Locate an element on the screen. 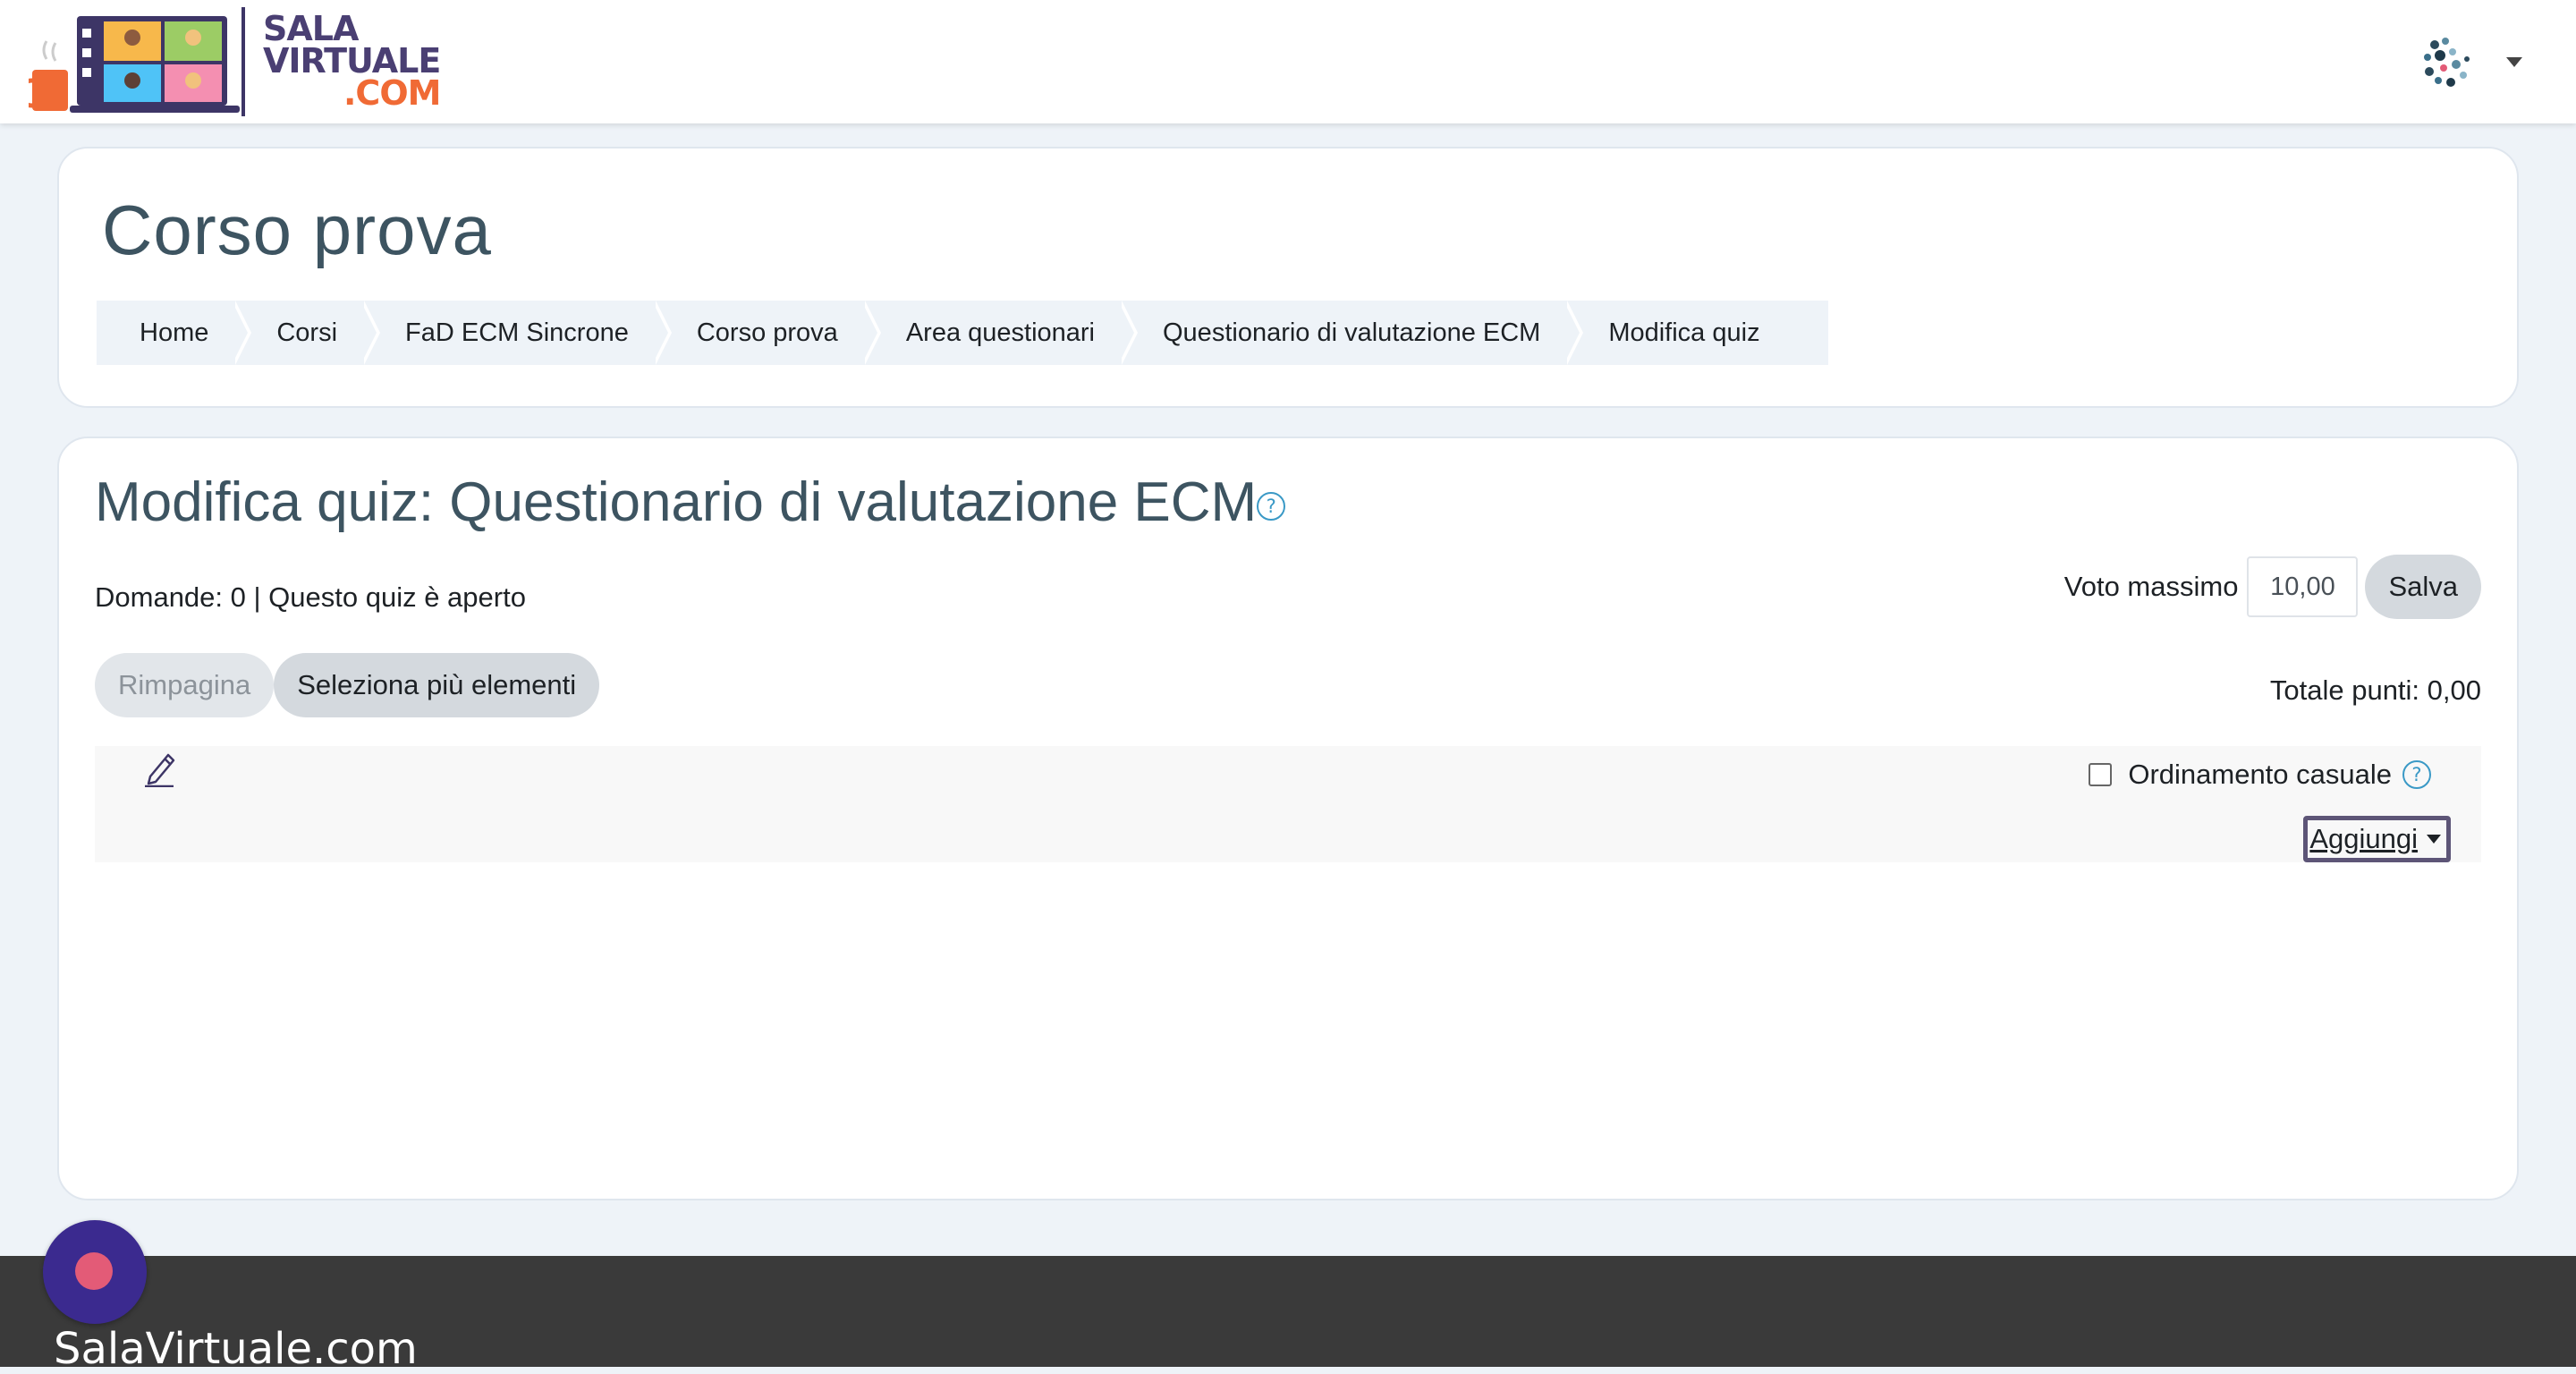 This screenshot has width=2576, height=1374. caret-down-icon is located at coordinates (2434, 839).